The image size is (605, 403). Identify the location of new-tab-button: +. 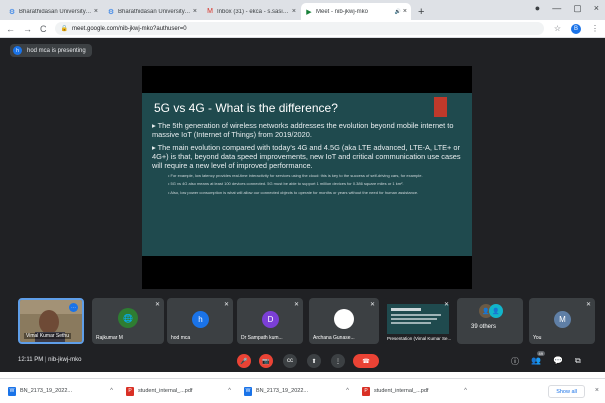
(421, 11).